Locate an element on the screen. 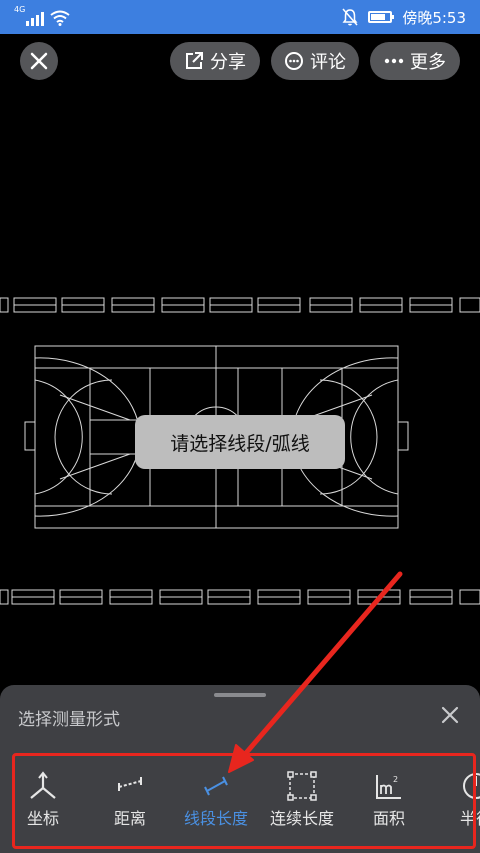 The width and height of the screenshot is (480, 853). more-button: 更多 is located at coordinates (415, 61).